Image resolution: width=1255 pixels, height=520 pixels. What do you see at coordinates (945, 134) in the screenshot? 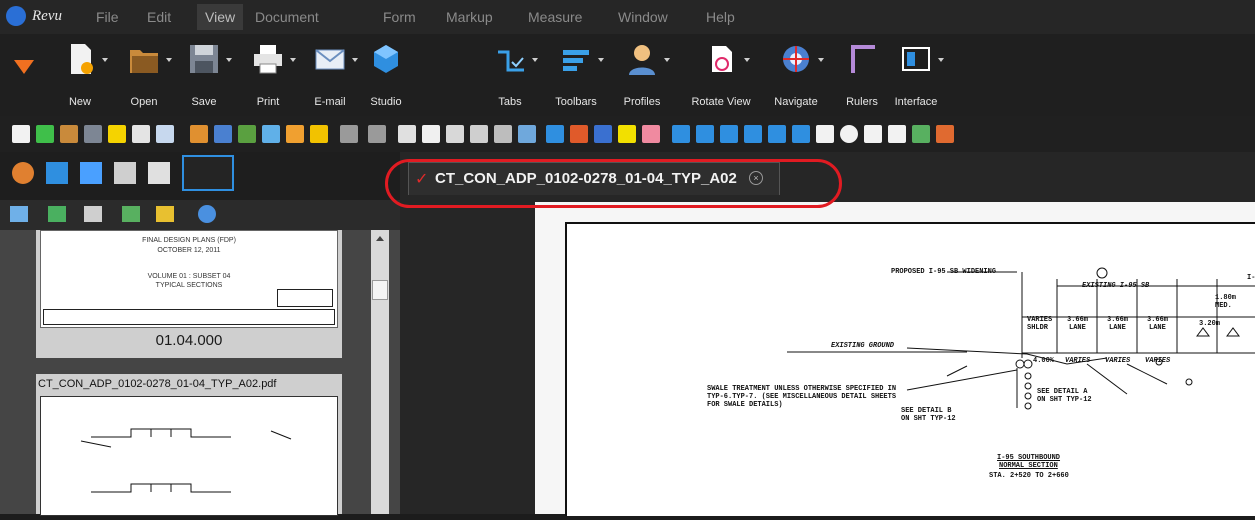
I see `snapshot-small-icon` at bounding box center [945, 134].